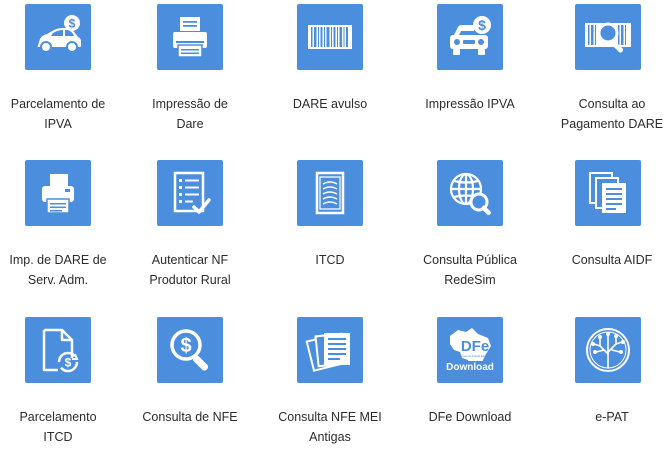 The image size is (672, 457). I want to click on globe-magnifier-icon, so click(470, 193).